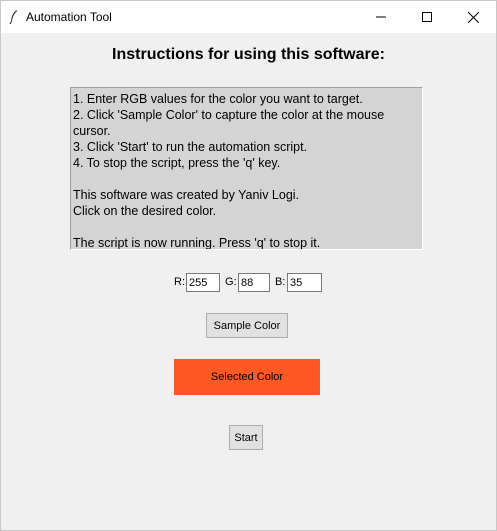  I want to click on close-button, so click(473, 17).